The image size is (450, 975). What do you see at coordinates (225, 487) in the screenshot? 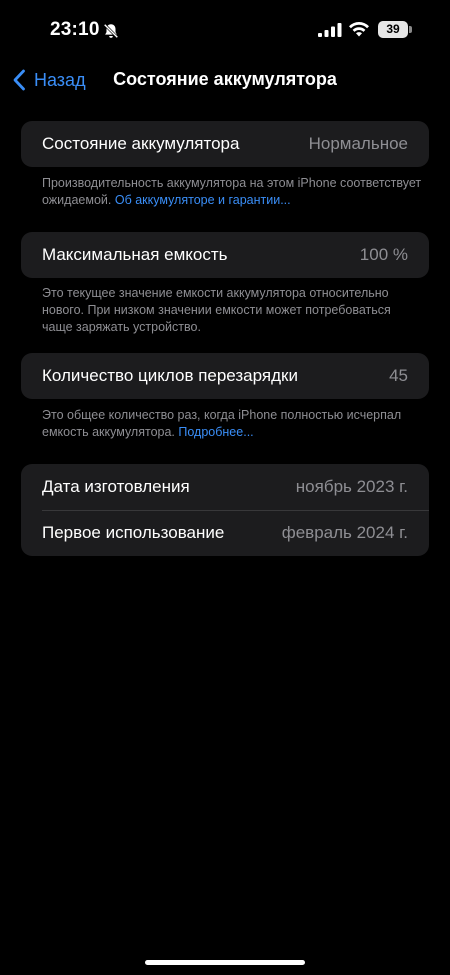
I see `manufacture-date-row: Дата изготовления ноябрь 2023 г.` at bounding box center [225, 487].